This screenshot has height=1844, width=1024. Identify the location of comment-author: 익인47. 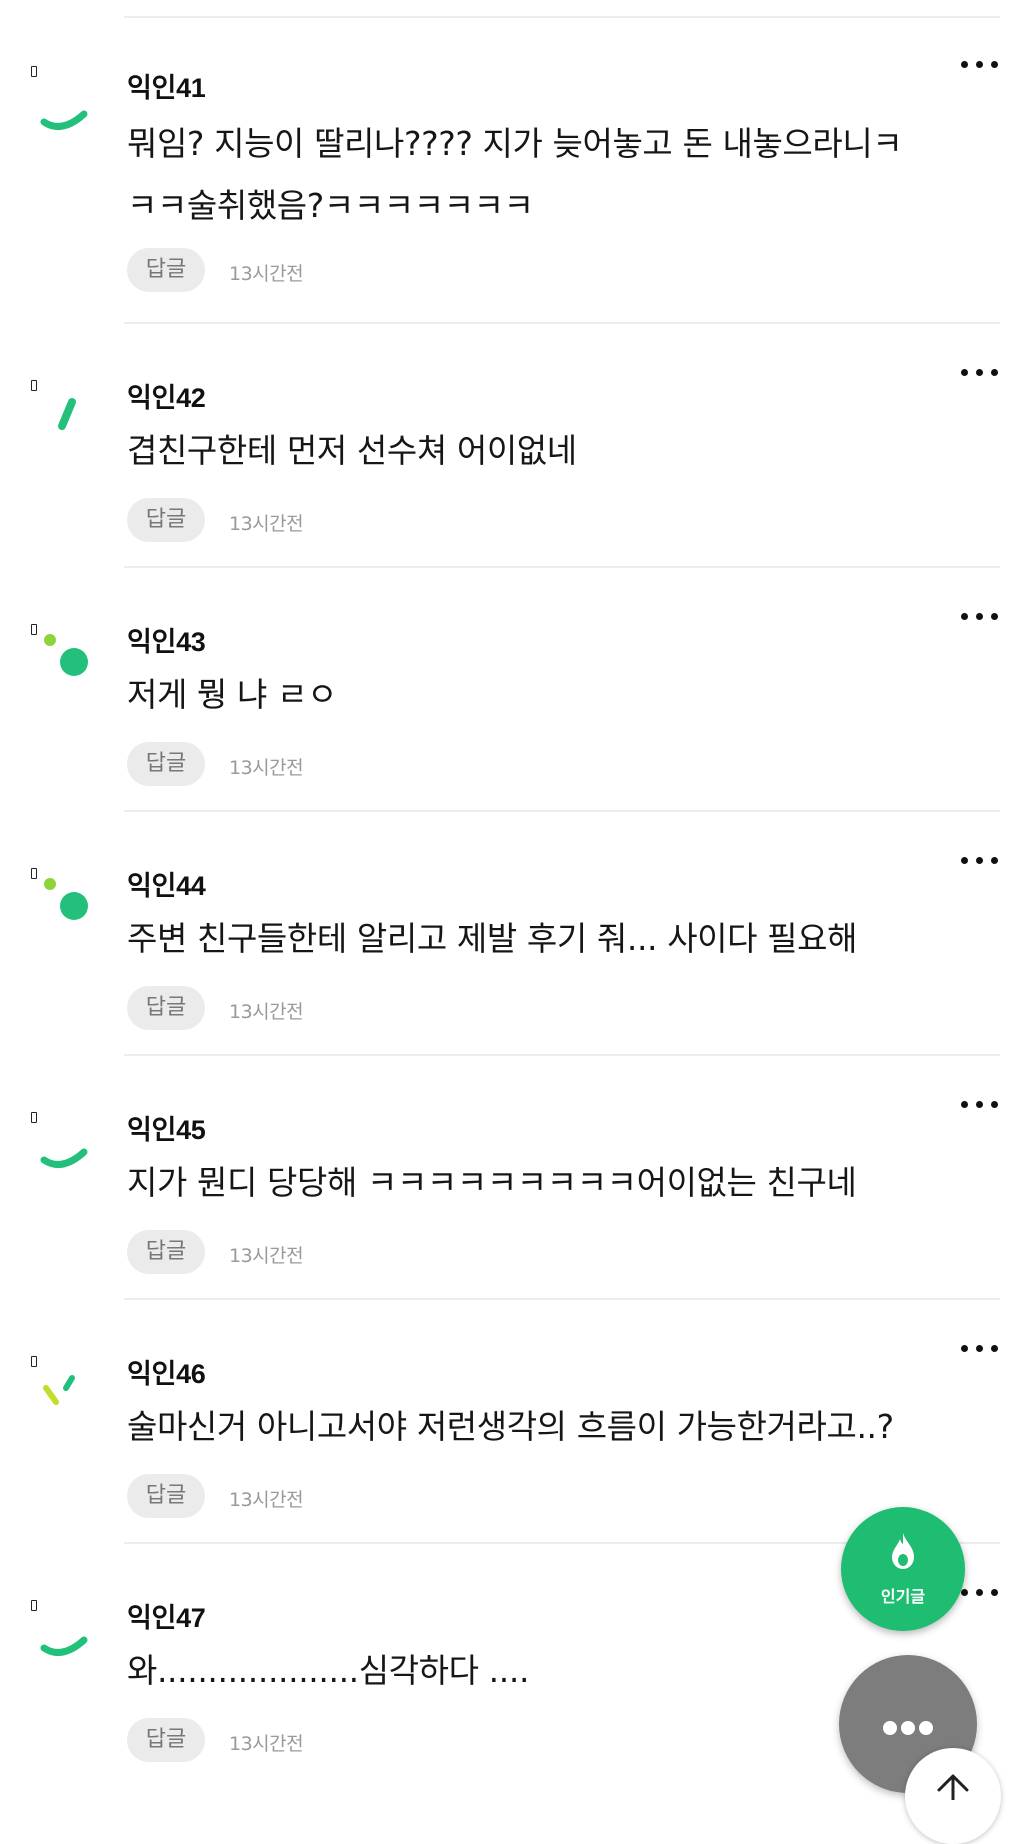
(166, 1618).